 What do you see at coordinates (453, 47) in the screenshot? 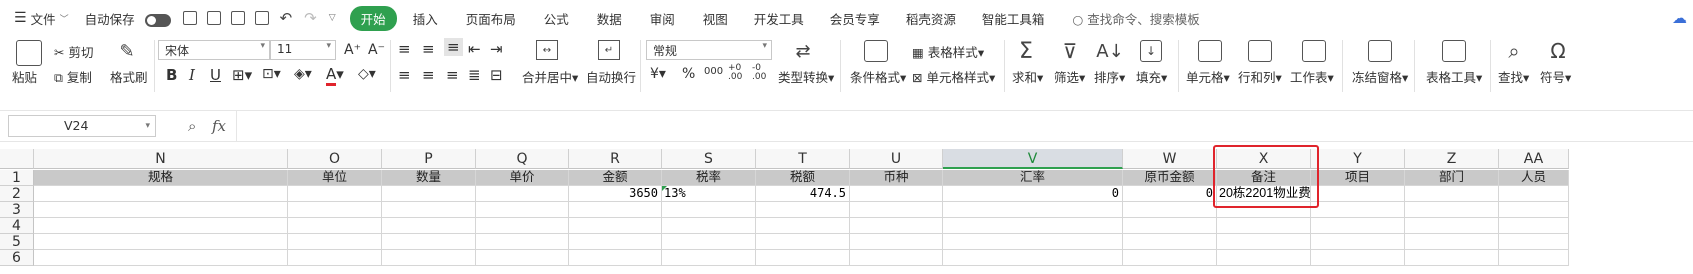
I see `align-bottom-icon: ≡` at bounding box center [453, 47].